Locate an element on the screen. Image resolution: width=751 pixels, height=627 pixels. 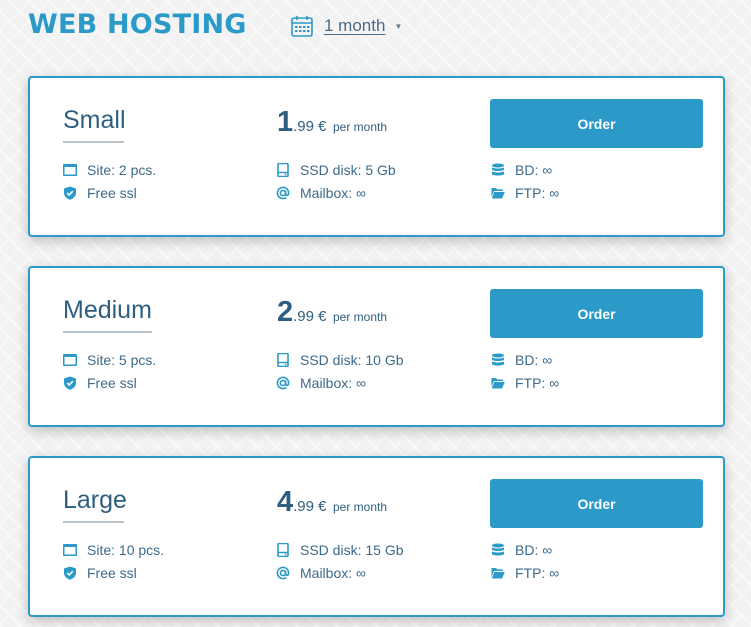
plan-name: Large is located at coordinates (95, 504).